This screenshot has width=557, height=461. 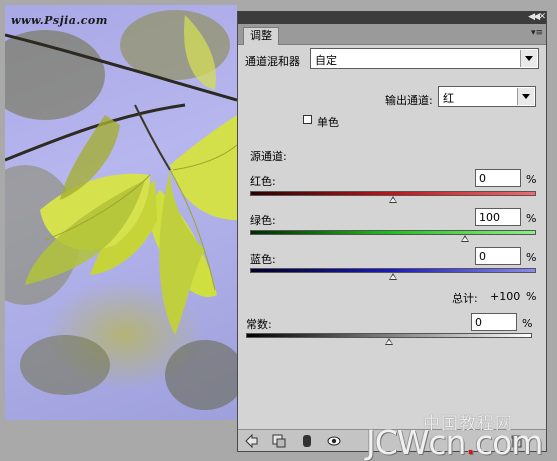 I want to click on green-value-input: 100, so click(x=498, y=217).